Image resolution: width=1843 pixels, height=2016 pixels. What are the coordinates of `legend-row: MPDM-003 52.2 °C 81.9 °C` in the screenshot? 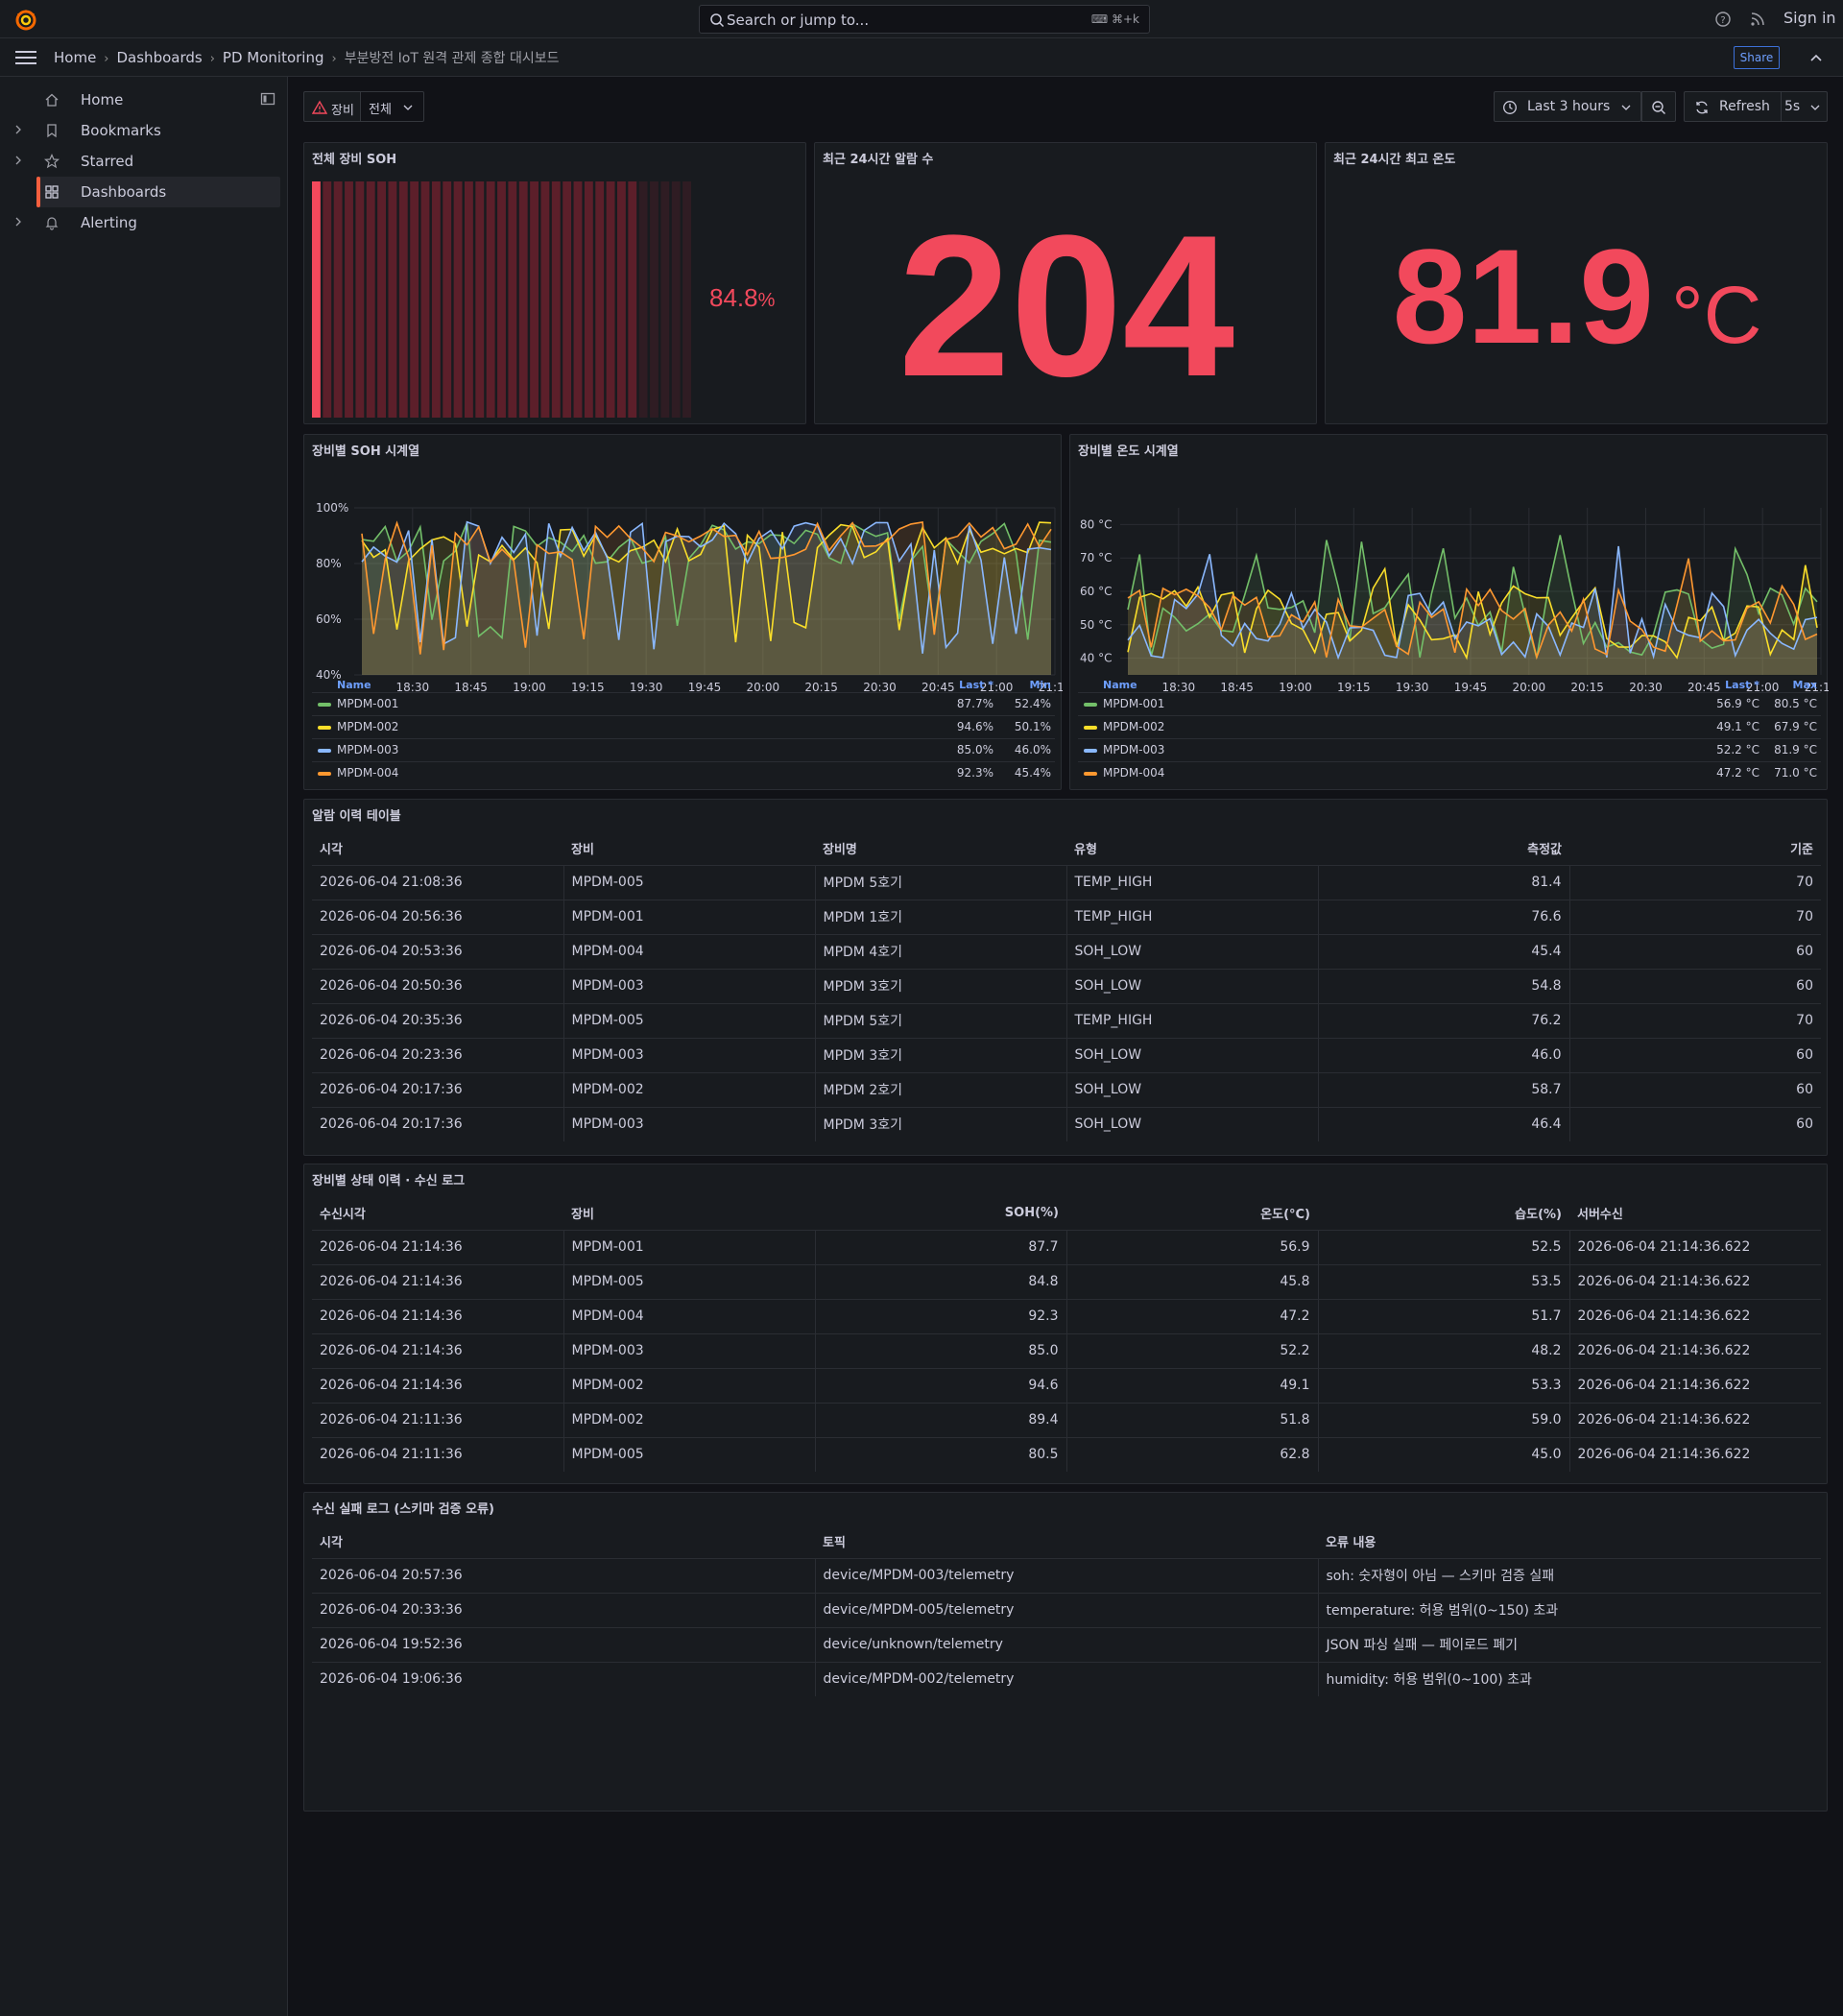 It's located at (1449, 749).